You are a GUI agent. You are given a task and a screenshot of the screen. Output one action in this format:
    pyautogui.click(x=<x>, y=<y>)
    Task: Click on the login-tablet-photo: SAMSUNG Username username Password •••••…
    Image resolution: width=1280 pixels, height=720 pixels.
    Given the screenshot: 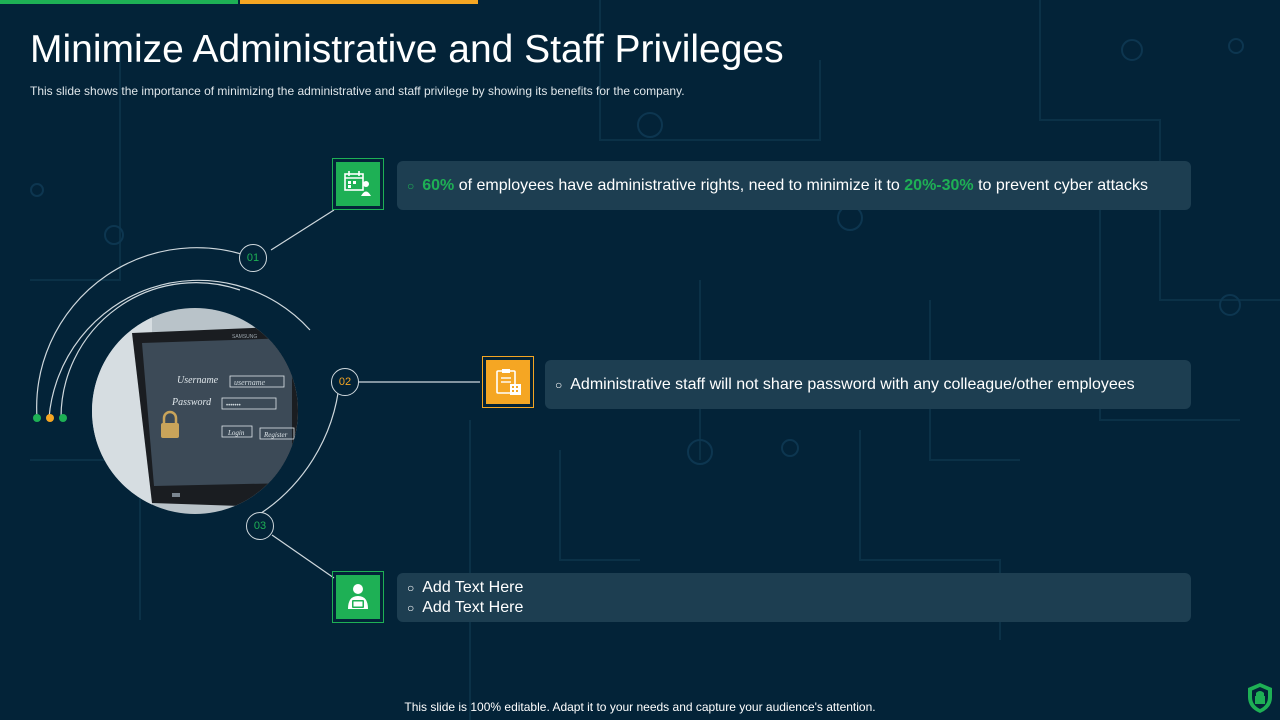 What is the action you would take?
    pyautogui.click(x=195, y=411)
    